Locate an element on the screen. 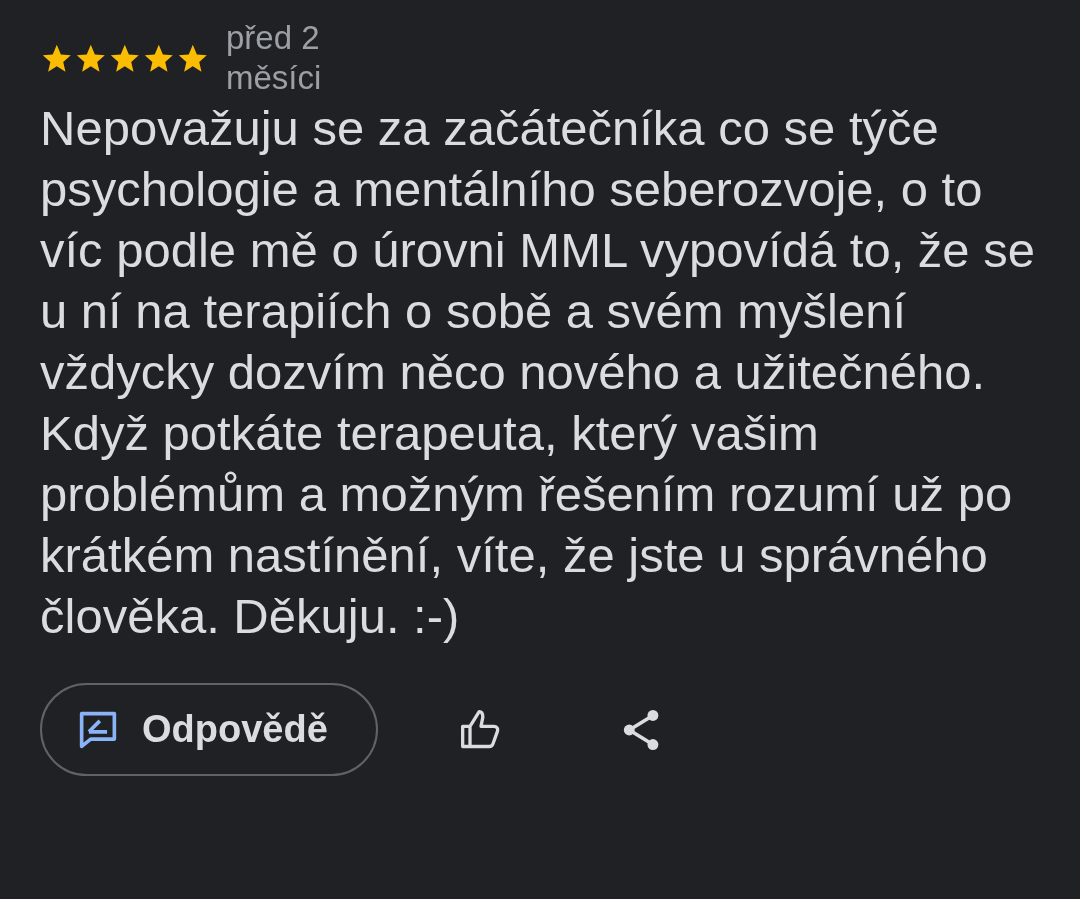 The height and width of the screenshot is (899, 1080). review-time: před 2 měsíci is located at coordinates (274, 58).